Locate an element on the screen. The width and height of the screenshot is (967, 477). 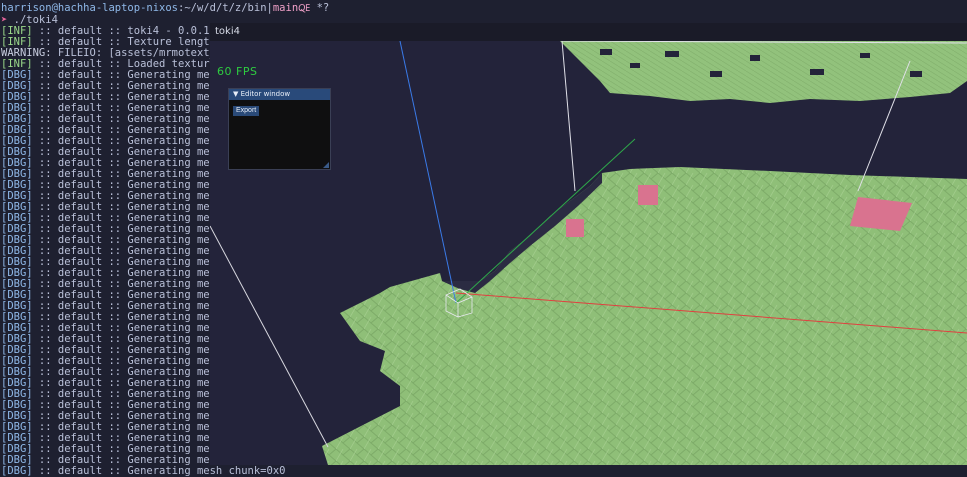
export-button: Export is located at coordinates (246, 111).